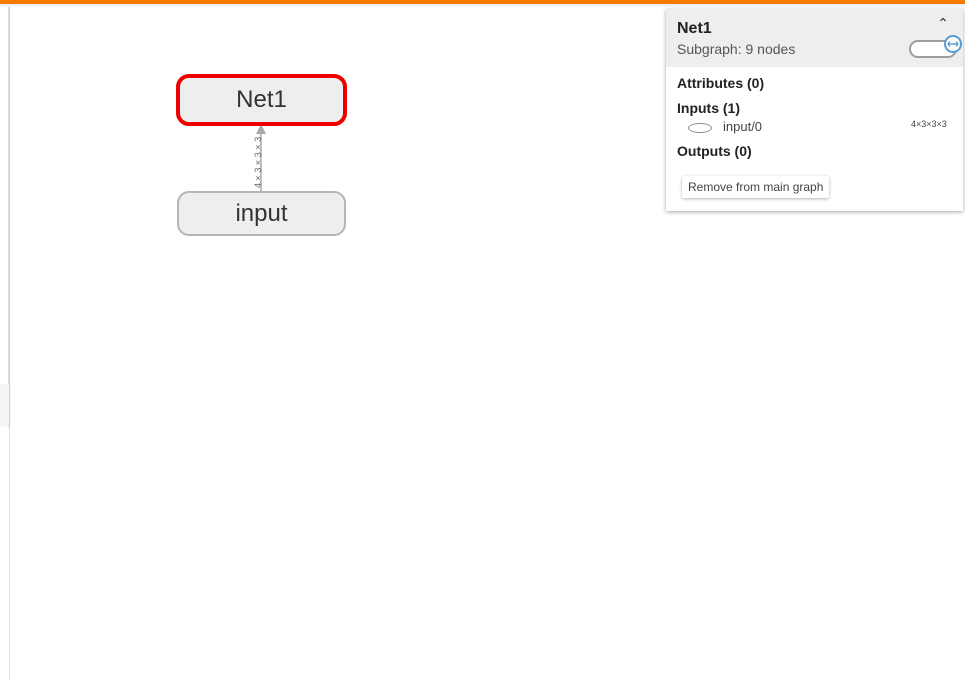 Image resolution: width=965 pixels, height=680 pixels. I want to click on input-name: input/0, so click(742, 126).